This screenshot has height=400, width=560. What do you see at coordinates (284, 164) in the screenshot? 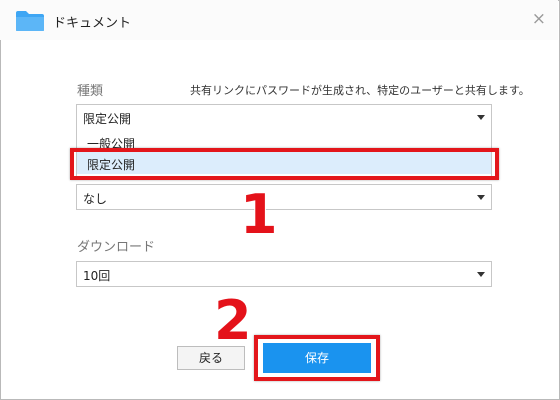
I see `highlight-box-step1` at bounding box center [284, 164].